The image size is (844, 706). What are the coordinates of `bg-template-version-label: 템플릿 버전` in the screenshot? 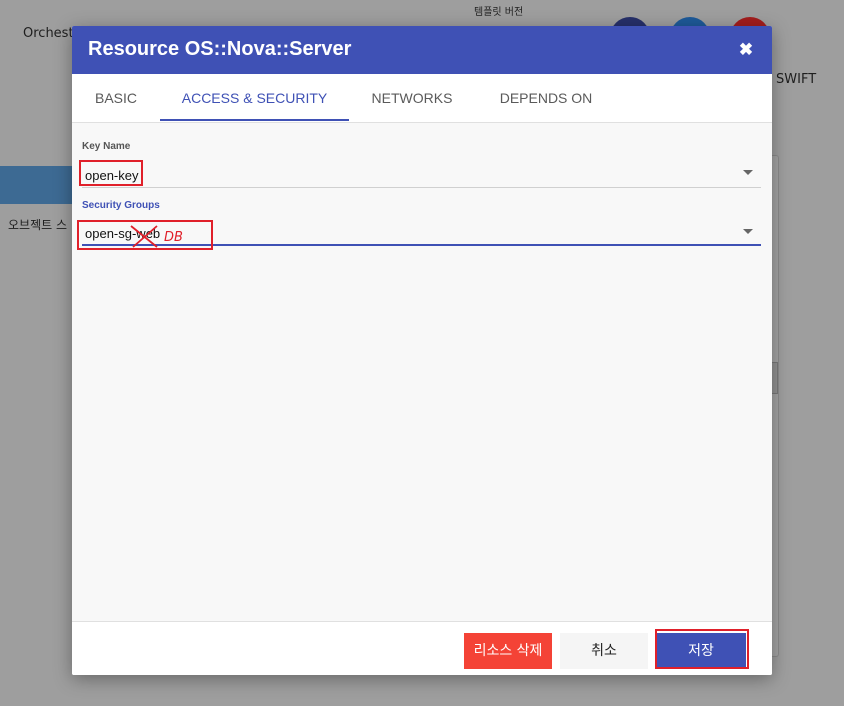 It's located at (499, 12).